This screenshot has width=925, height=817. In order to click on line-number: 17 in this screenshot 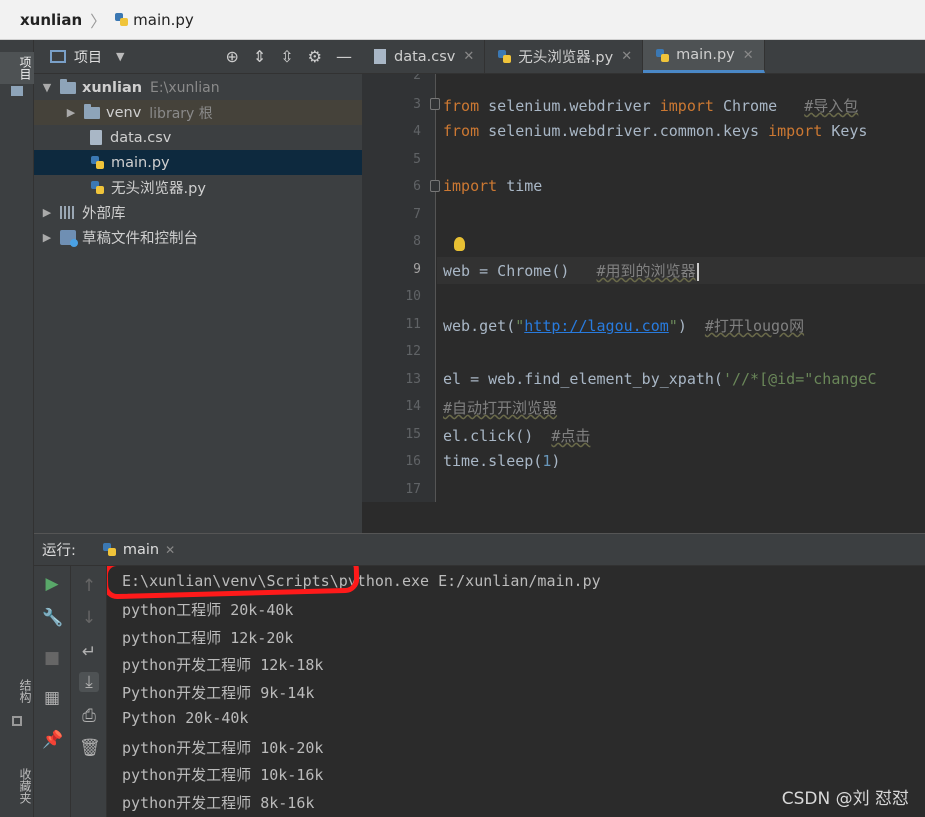, I will do `click(413, 489)`.